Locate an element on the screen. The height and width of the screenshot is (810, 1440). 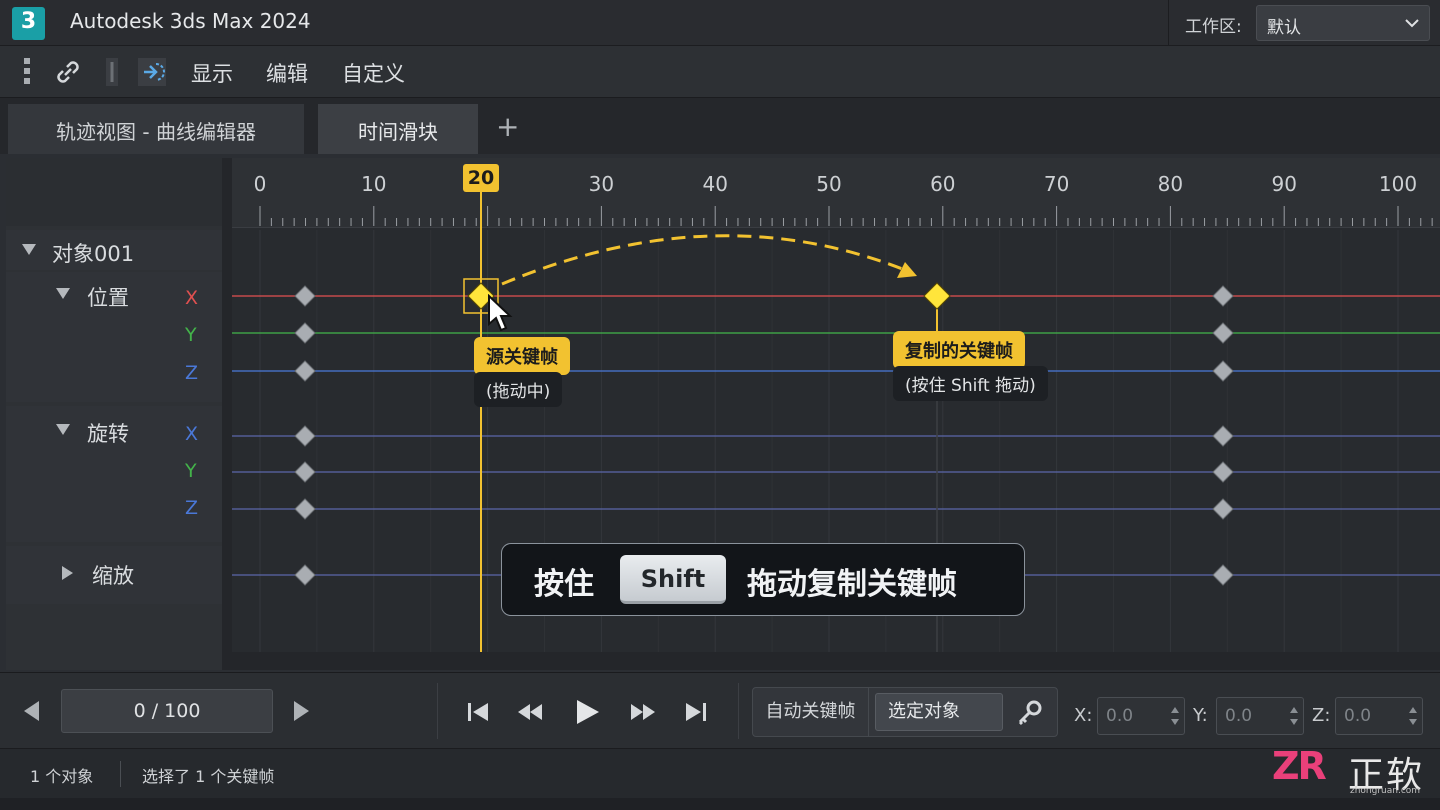
coord-y-value: 0.0 is located at coordinates (1239, 716).